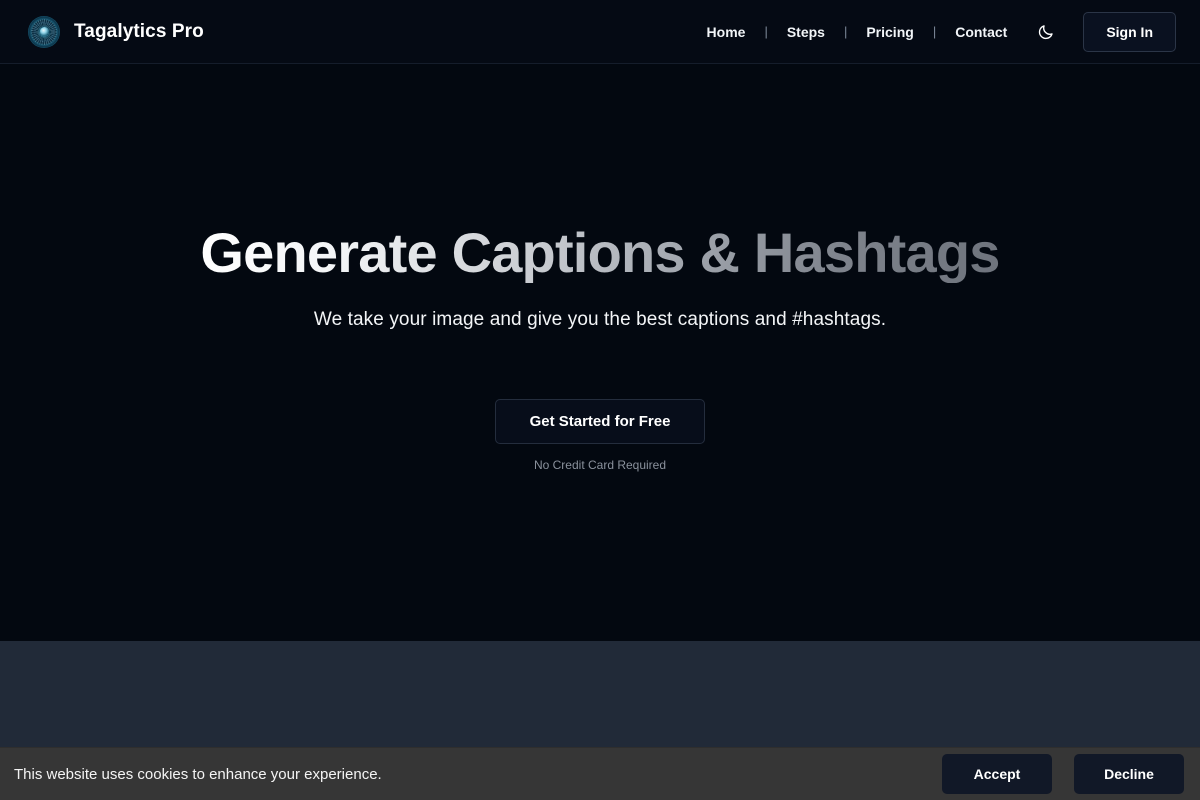 The width and height of the screenshot is (1200, 800). I want to click on primary-navigation: Home | Steps | Pricing | Contact Sign In, so click(940, 31).